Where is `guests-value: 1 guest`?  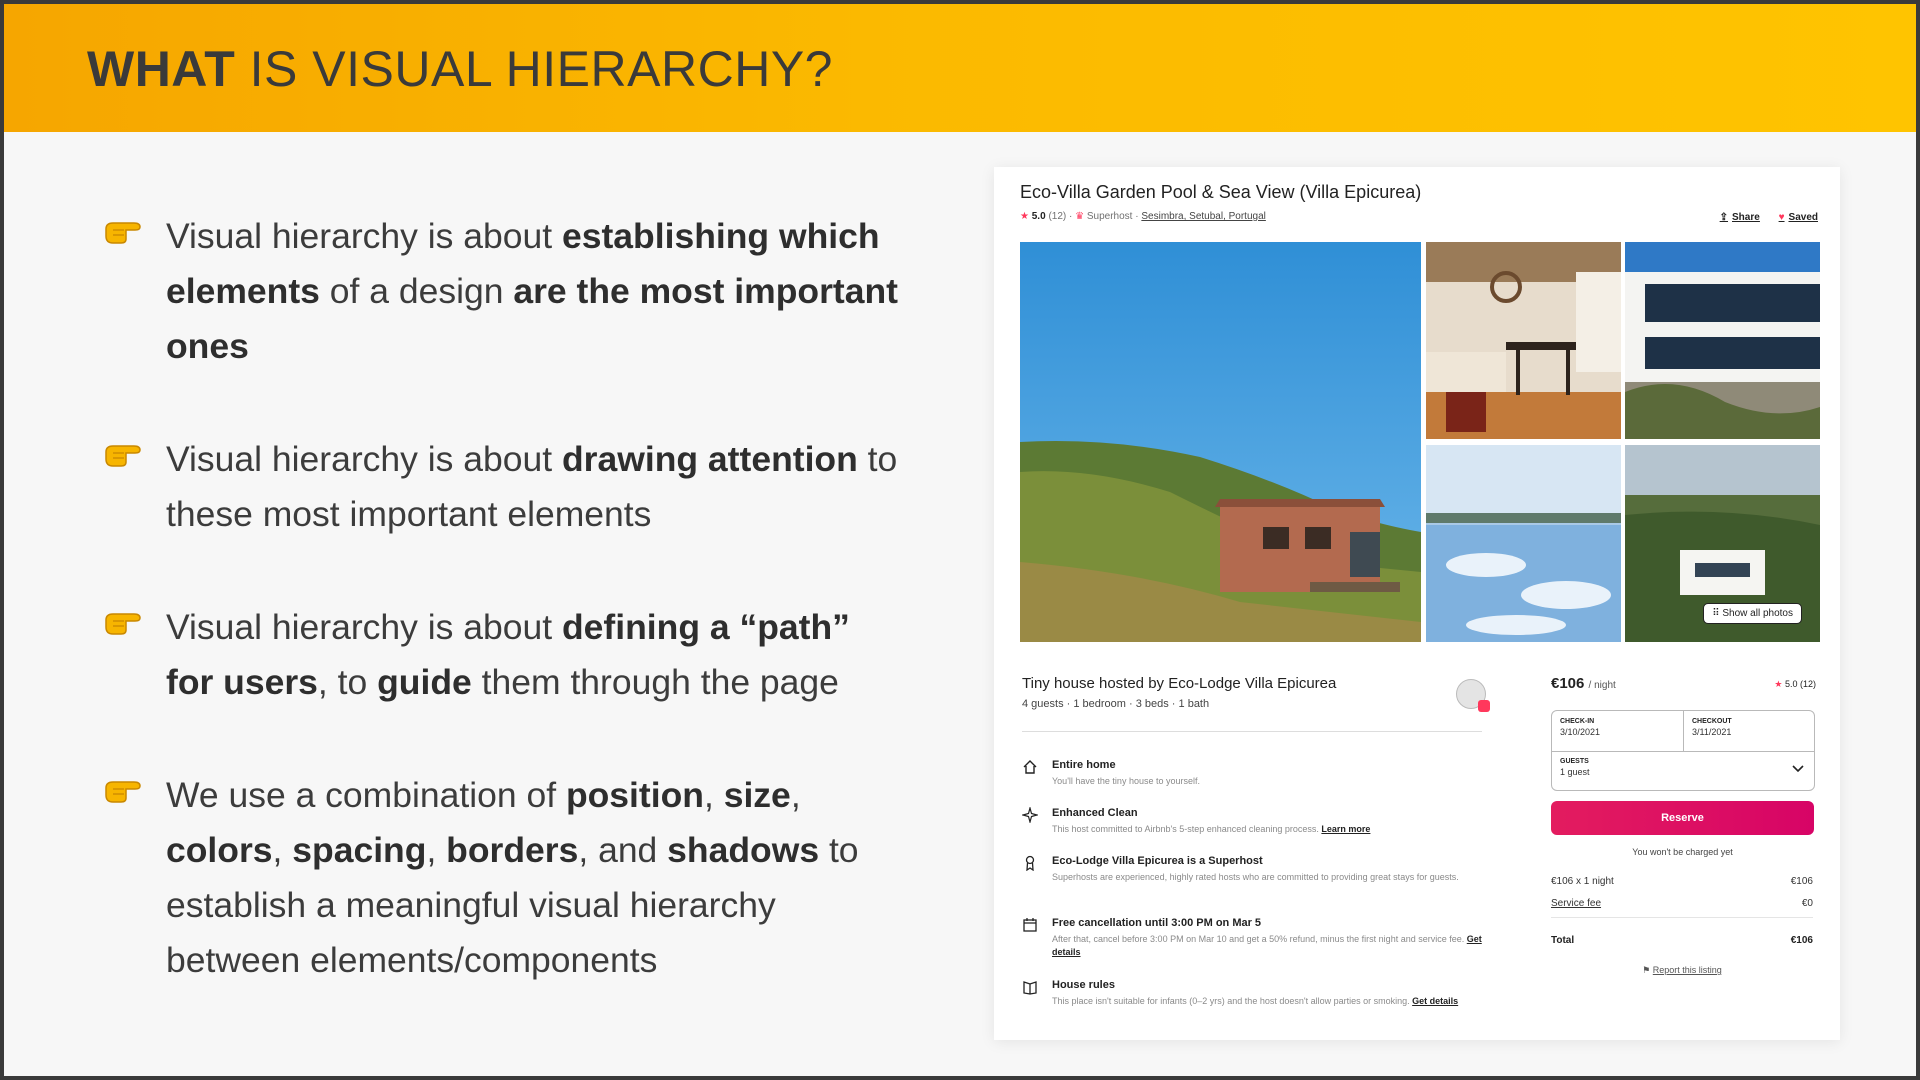
guests-value: 1 guest is located at coordinates (1575, 772).